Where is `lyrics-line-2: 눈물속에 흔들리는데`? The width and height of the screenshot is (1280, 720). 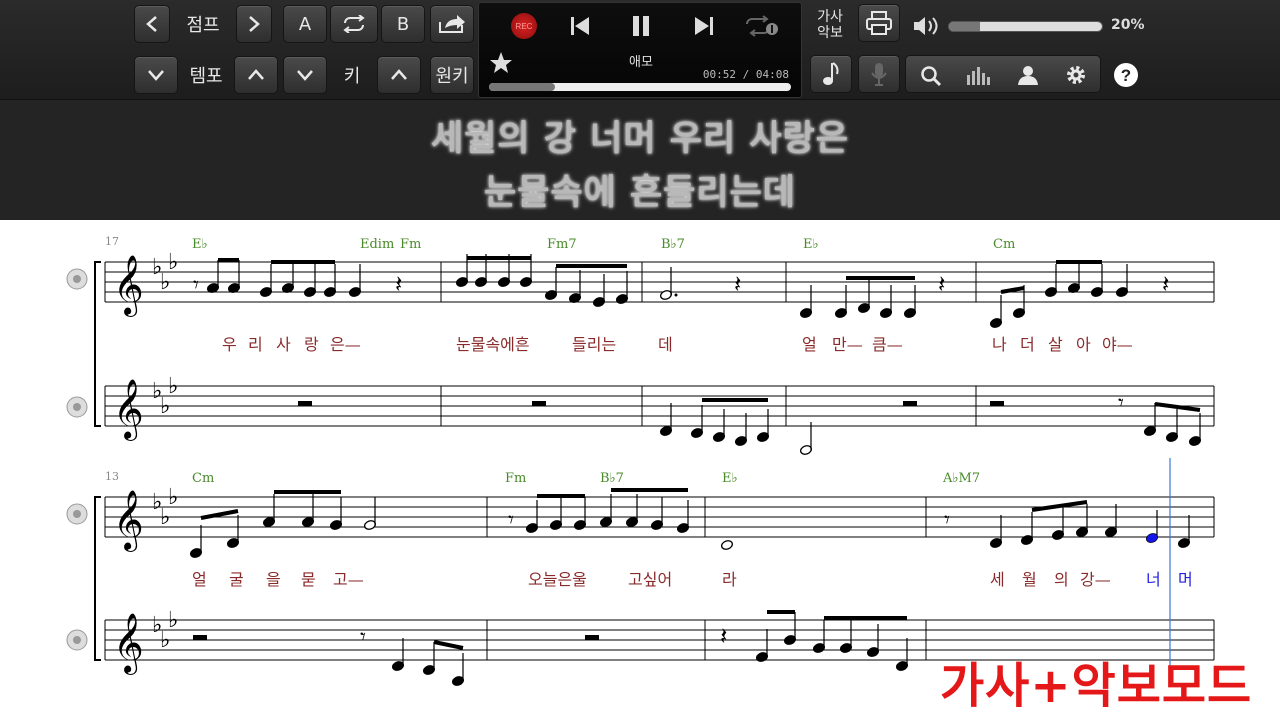
lyrics-line-2: 눈물속에 흔들리는데 is located at coordinates (640, 193).